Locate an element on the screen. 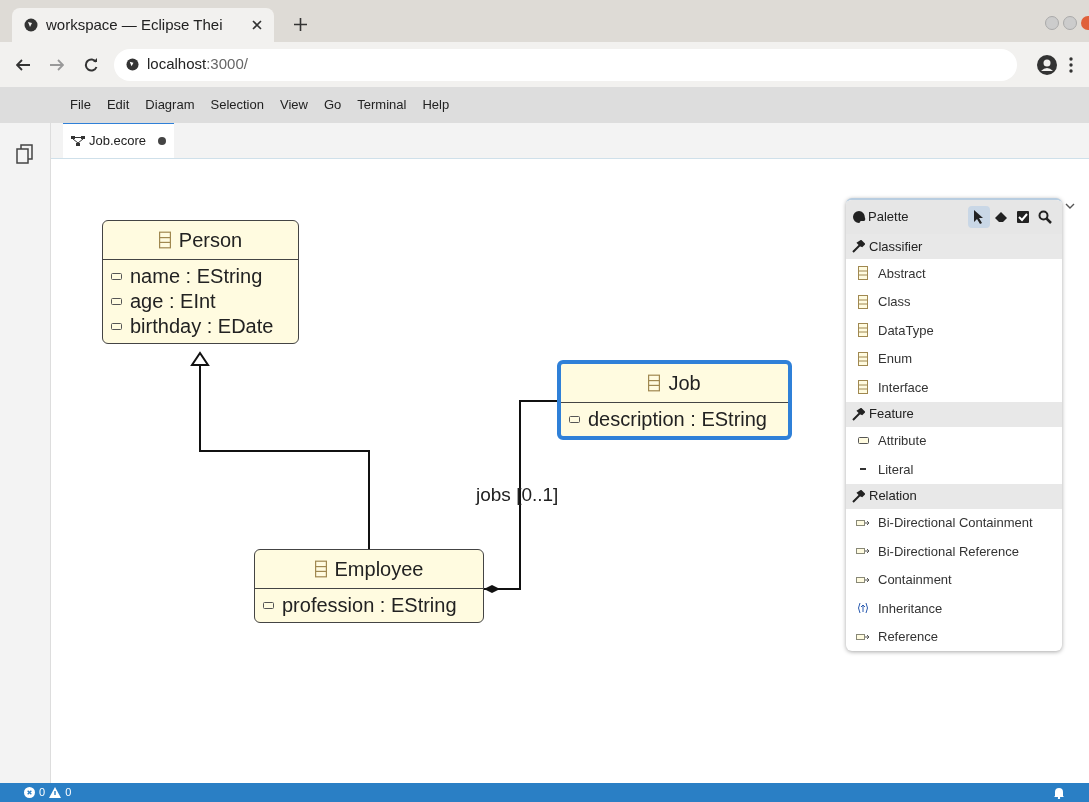  back-icon is located at coordinates (23, 64).